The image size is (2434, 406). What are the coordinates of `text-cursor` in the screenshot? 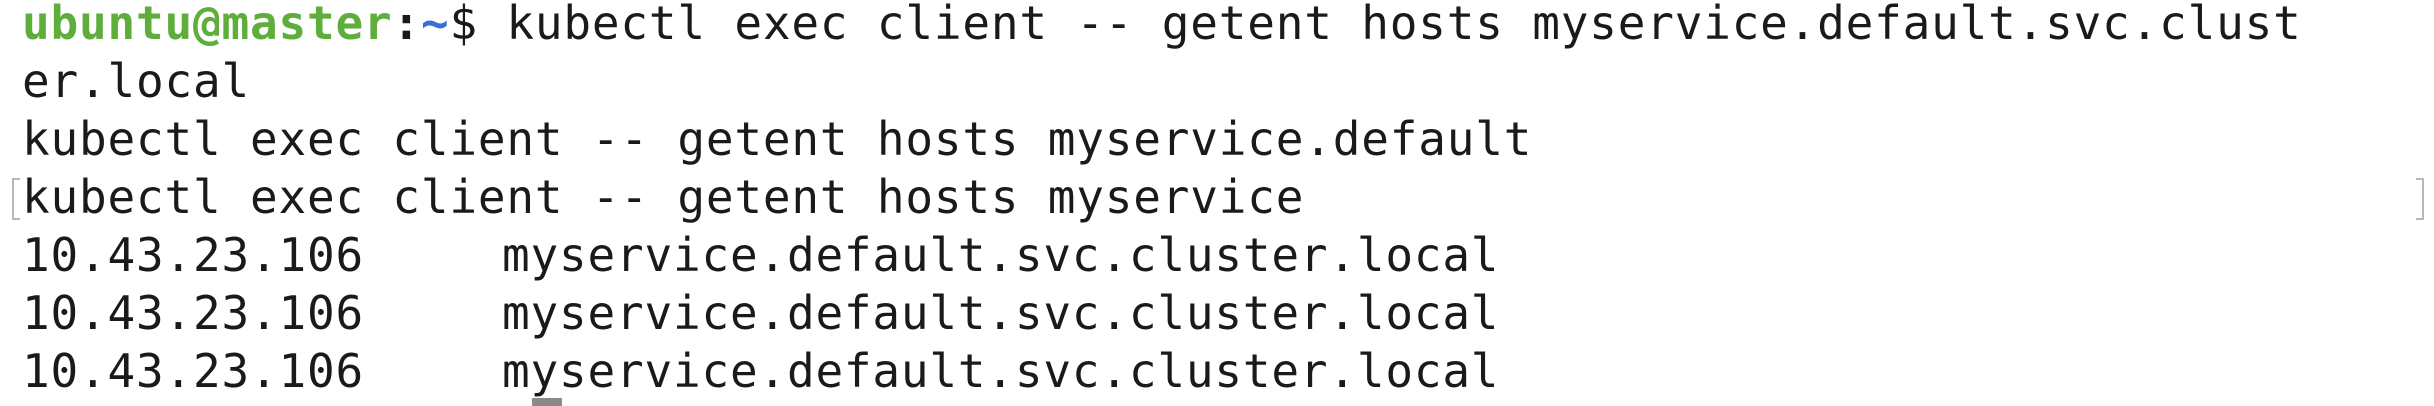 It's located at (547, 402).